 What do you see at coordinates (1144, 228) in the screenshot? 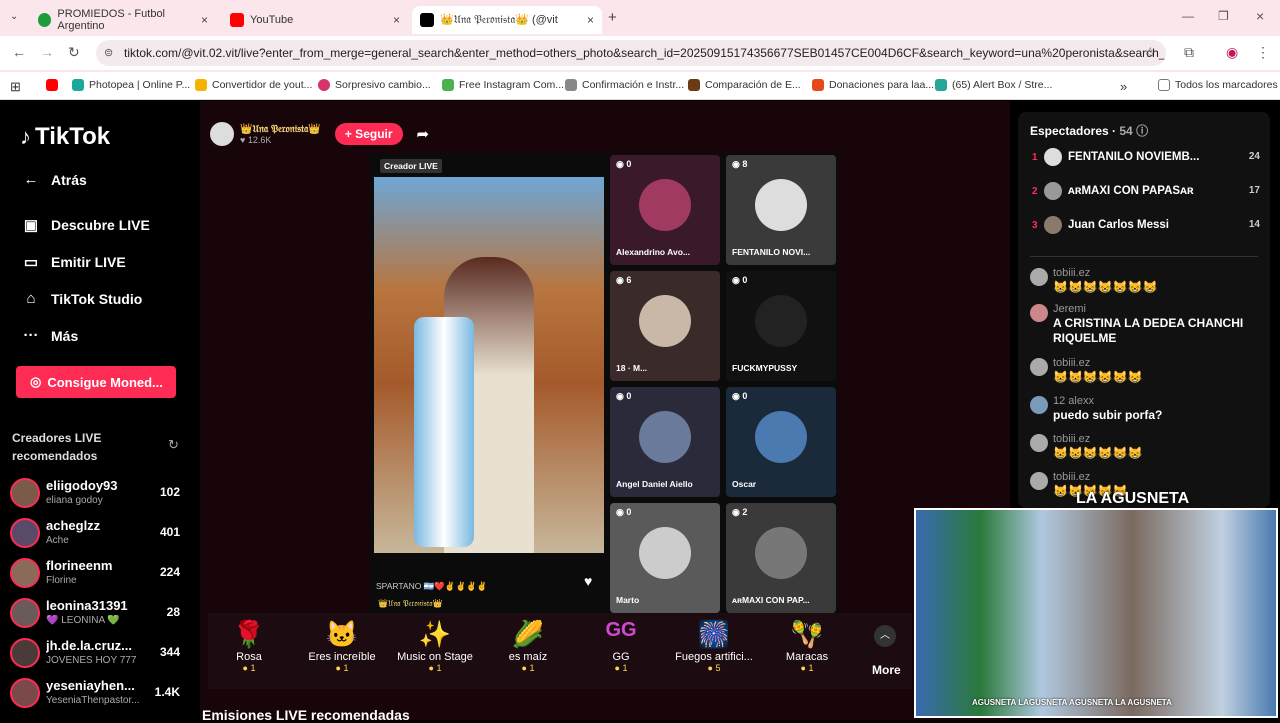
I see `viewer-row: 3 Juan Carlos Messi 14` at bounding box center [1144, 228].